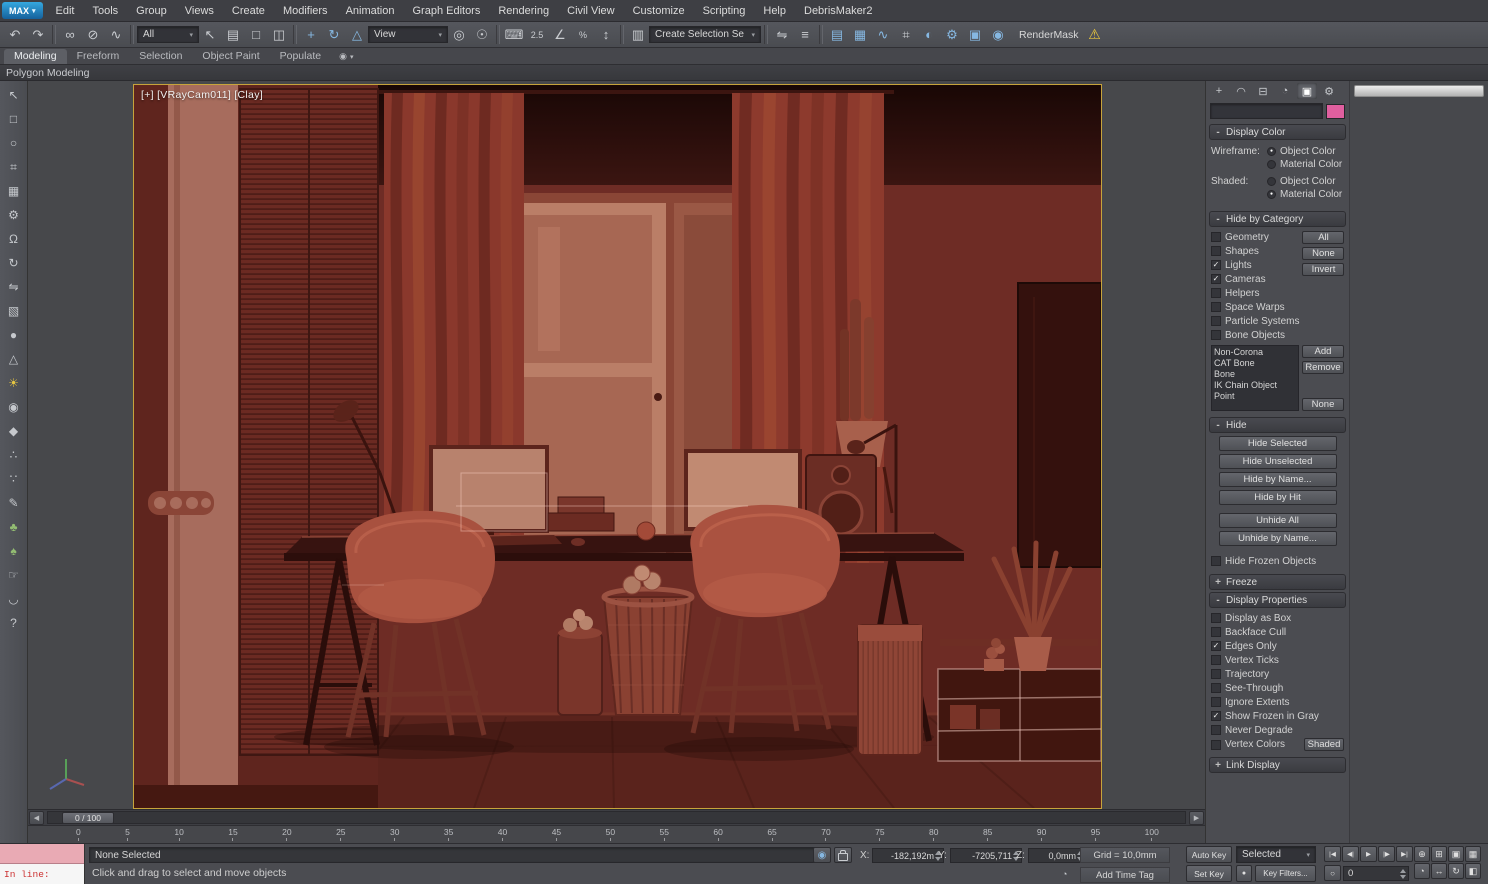 This screenshot has width=1488, height=884. Describe the element at coordinates (446, 10) in the screenshot. I see `menu-item: Graph Editors` at that location.